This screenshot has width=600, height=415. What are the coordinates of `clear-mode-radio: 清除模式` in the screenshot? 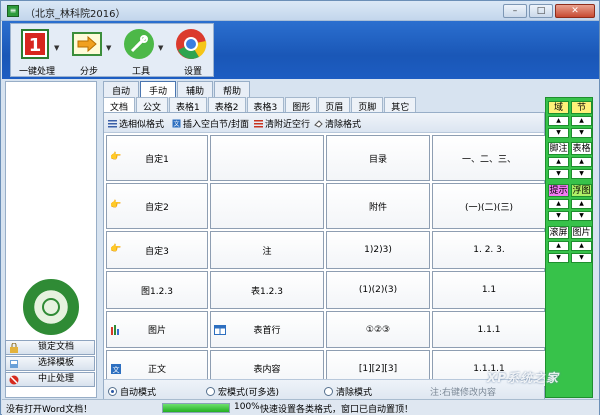 It's located at (348, 391).